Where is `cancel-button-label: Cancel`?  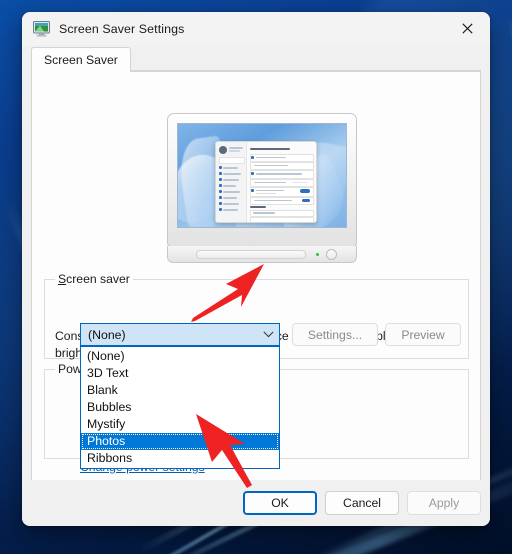
cancel-button-label: Cancel is located at coordinates (362, 503).